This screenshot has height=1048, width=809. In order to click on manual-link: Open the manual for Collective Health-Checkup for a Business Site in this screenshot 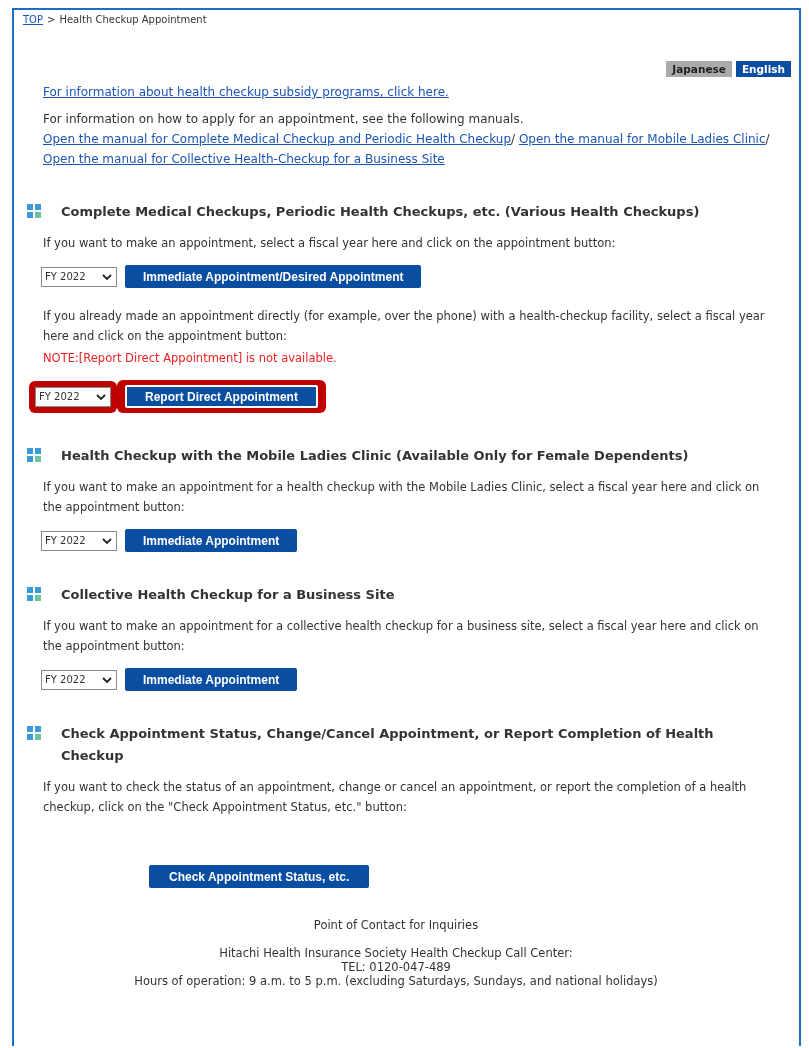, I will do `click(244, 159)`.